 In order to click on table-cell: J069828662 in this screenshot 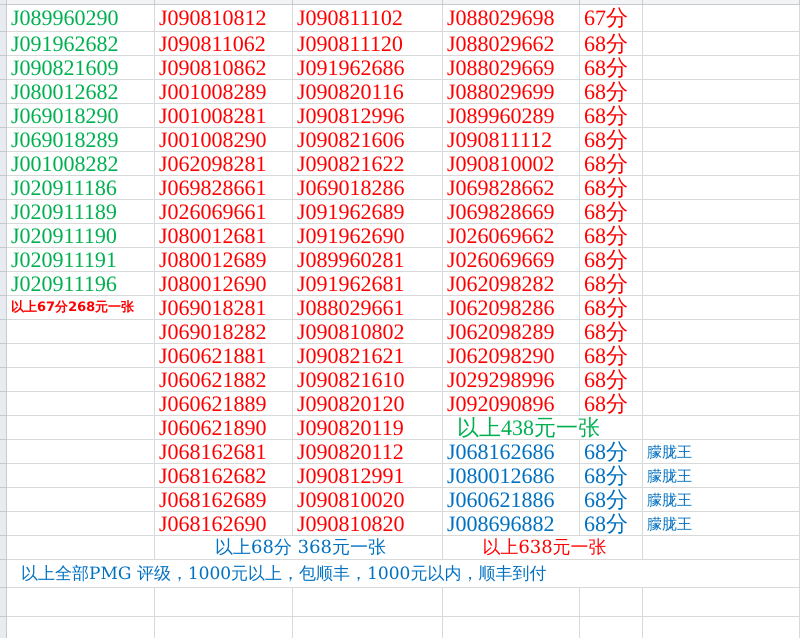, I will do `click(501, 188)`.